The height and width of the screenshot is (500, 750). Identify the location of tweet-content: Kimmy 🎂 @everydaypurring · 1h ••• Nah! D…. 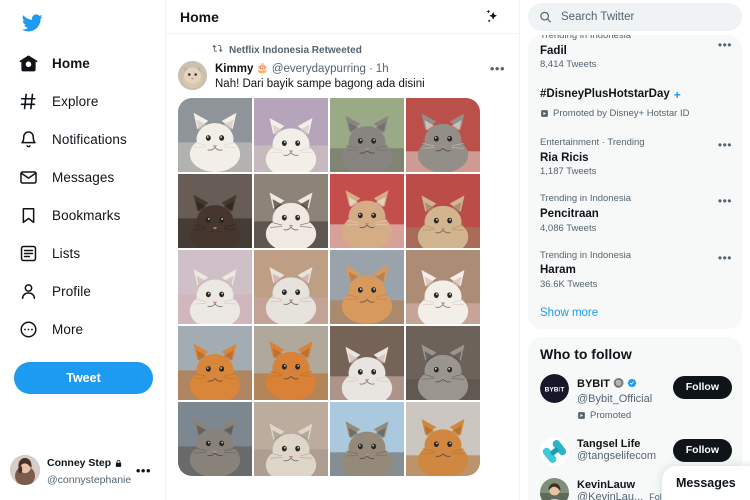
(361, 76).